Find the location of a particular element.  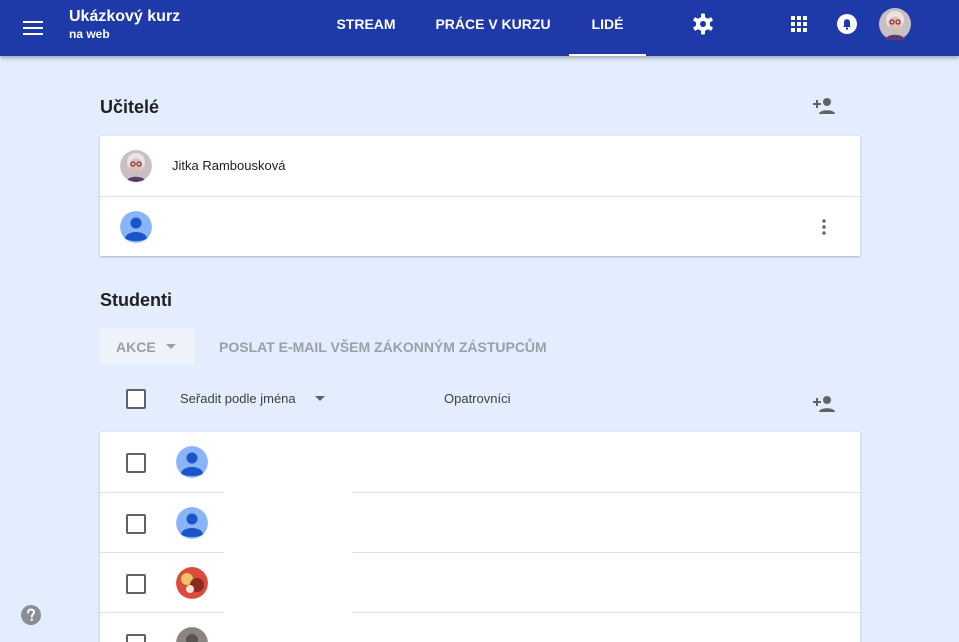

teacher-name: Jitka Rambousková is located at coordinates (229, 165).